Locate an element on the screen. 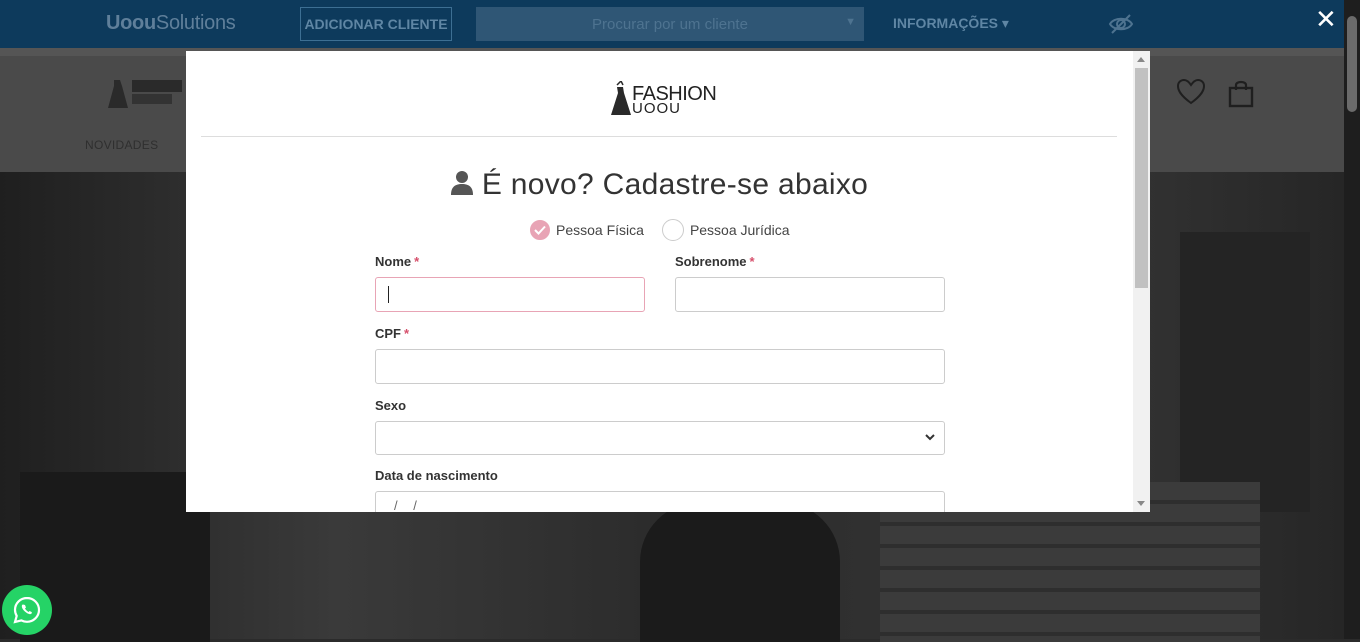 The image size is (1360, 642). sexo-select is located at coordinates (660, 438).